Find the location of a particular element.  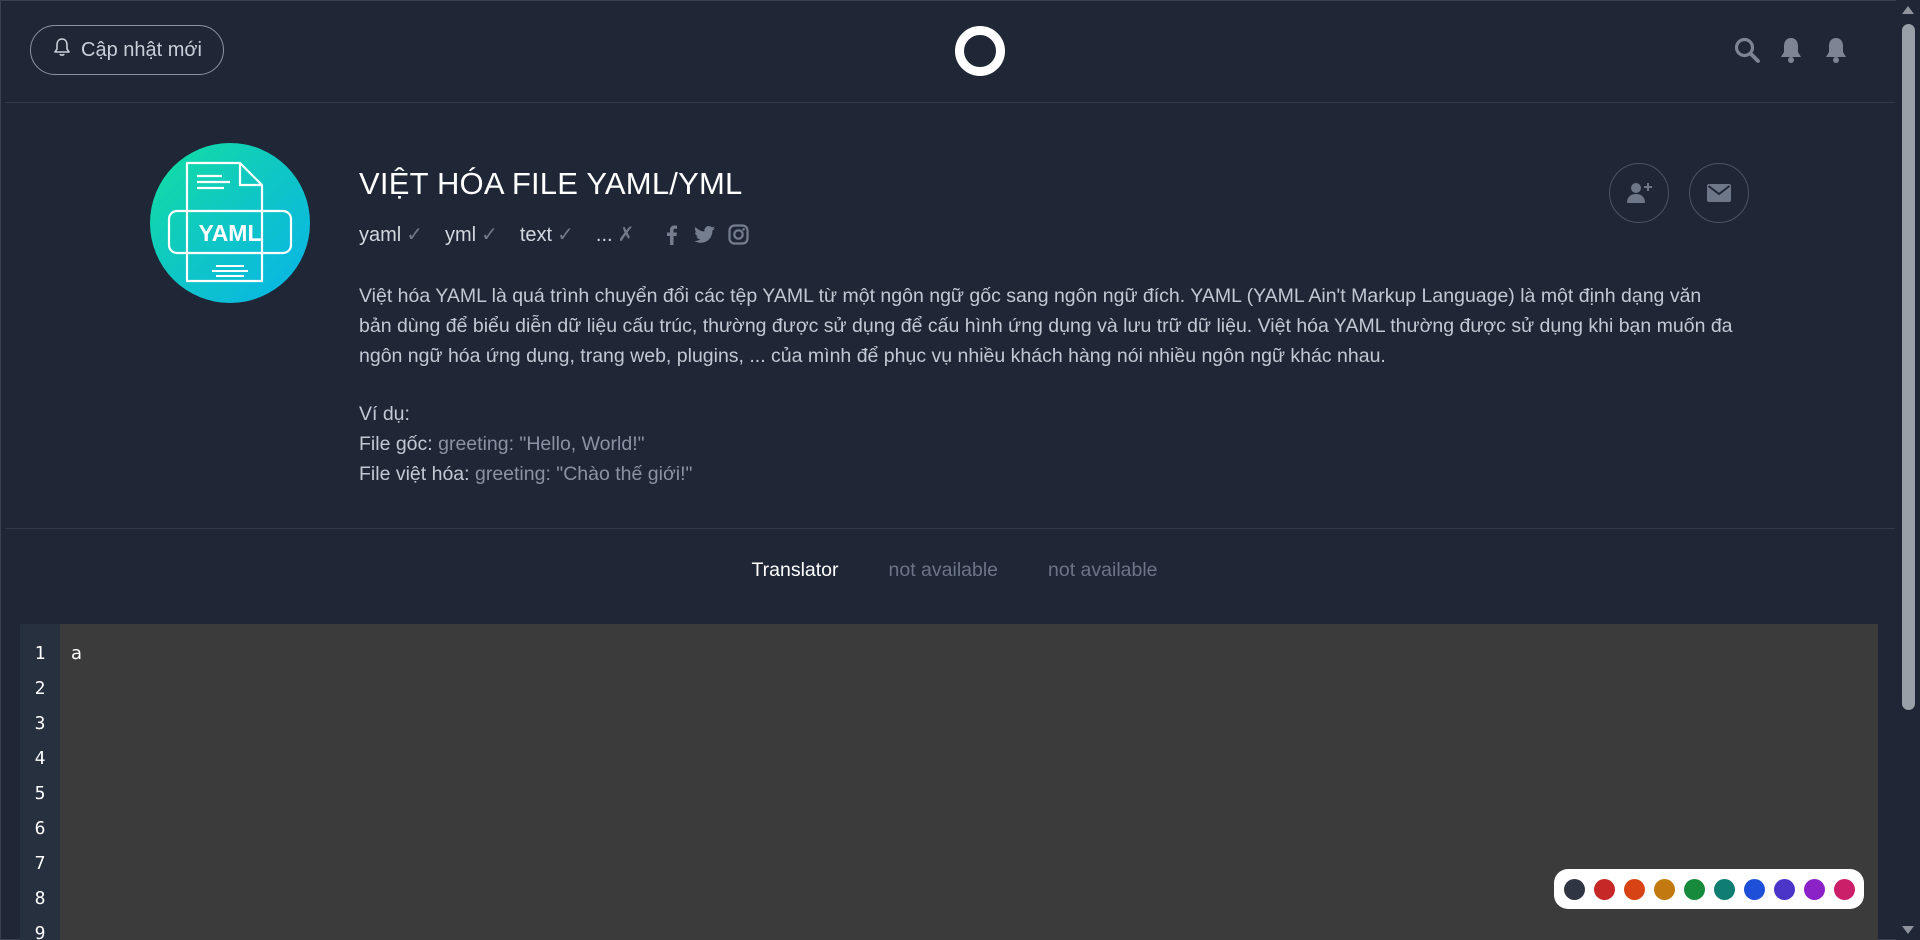

update-button: Cập nhật mới is located at coordinates (127, 50).